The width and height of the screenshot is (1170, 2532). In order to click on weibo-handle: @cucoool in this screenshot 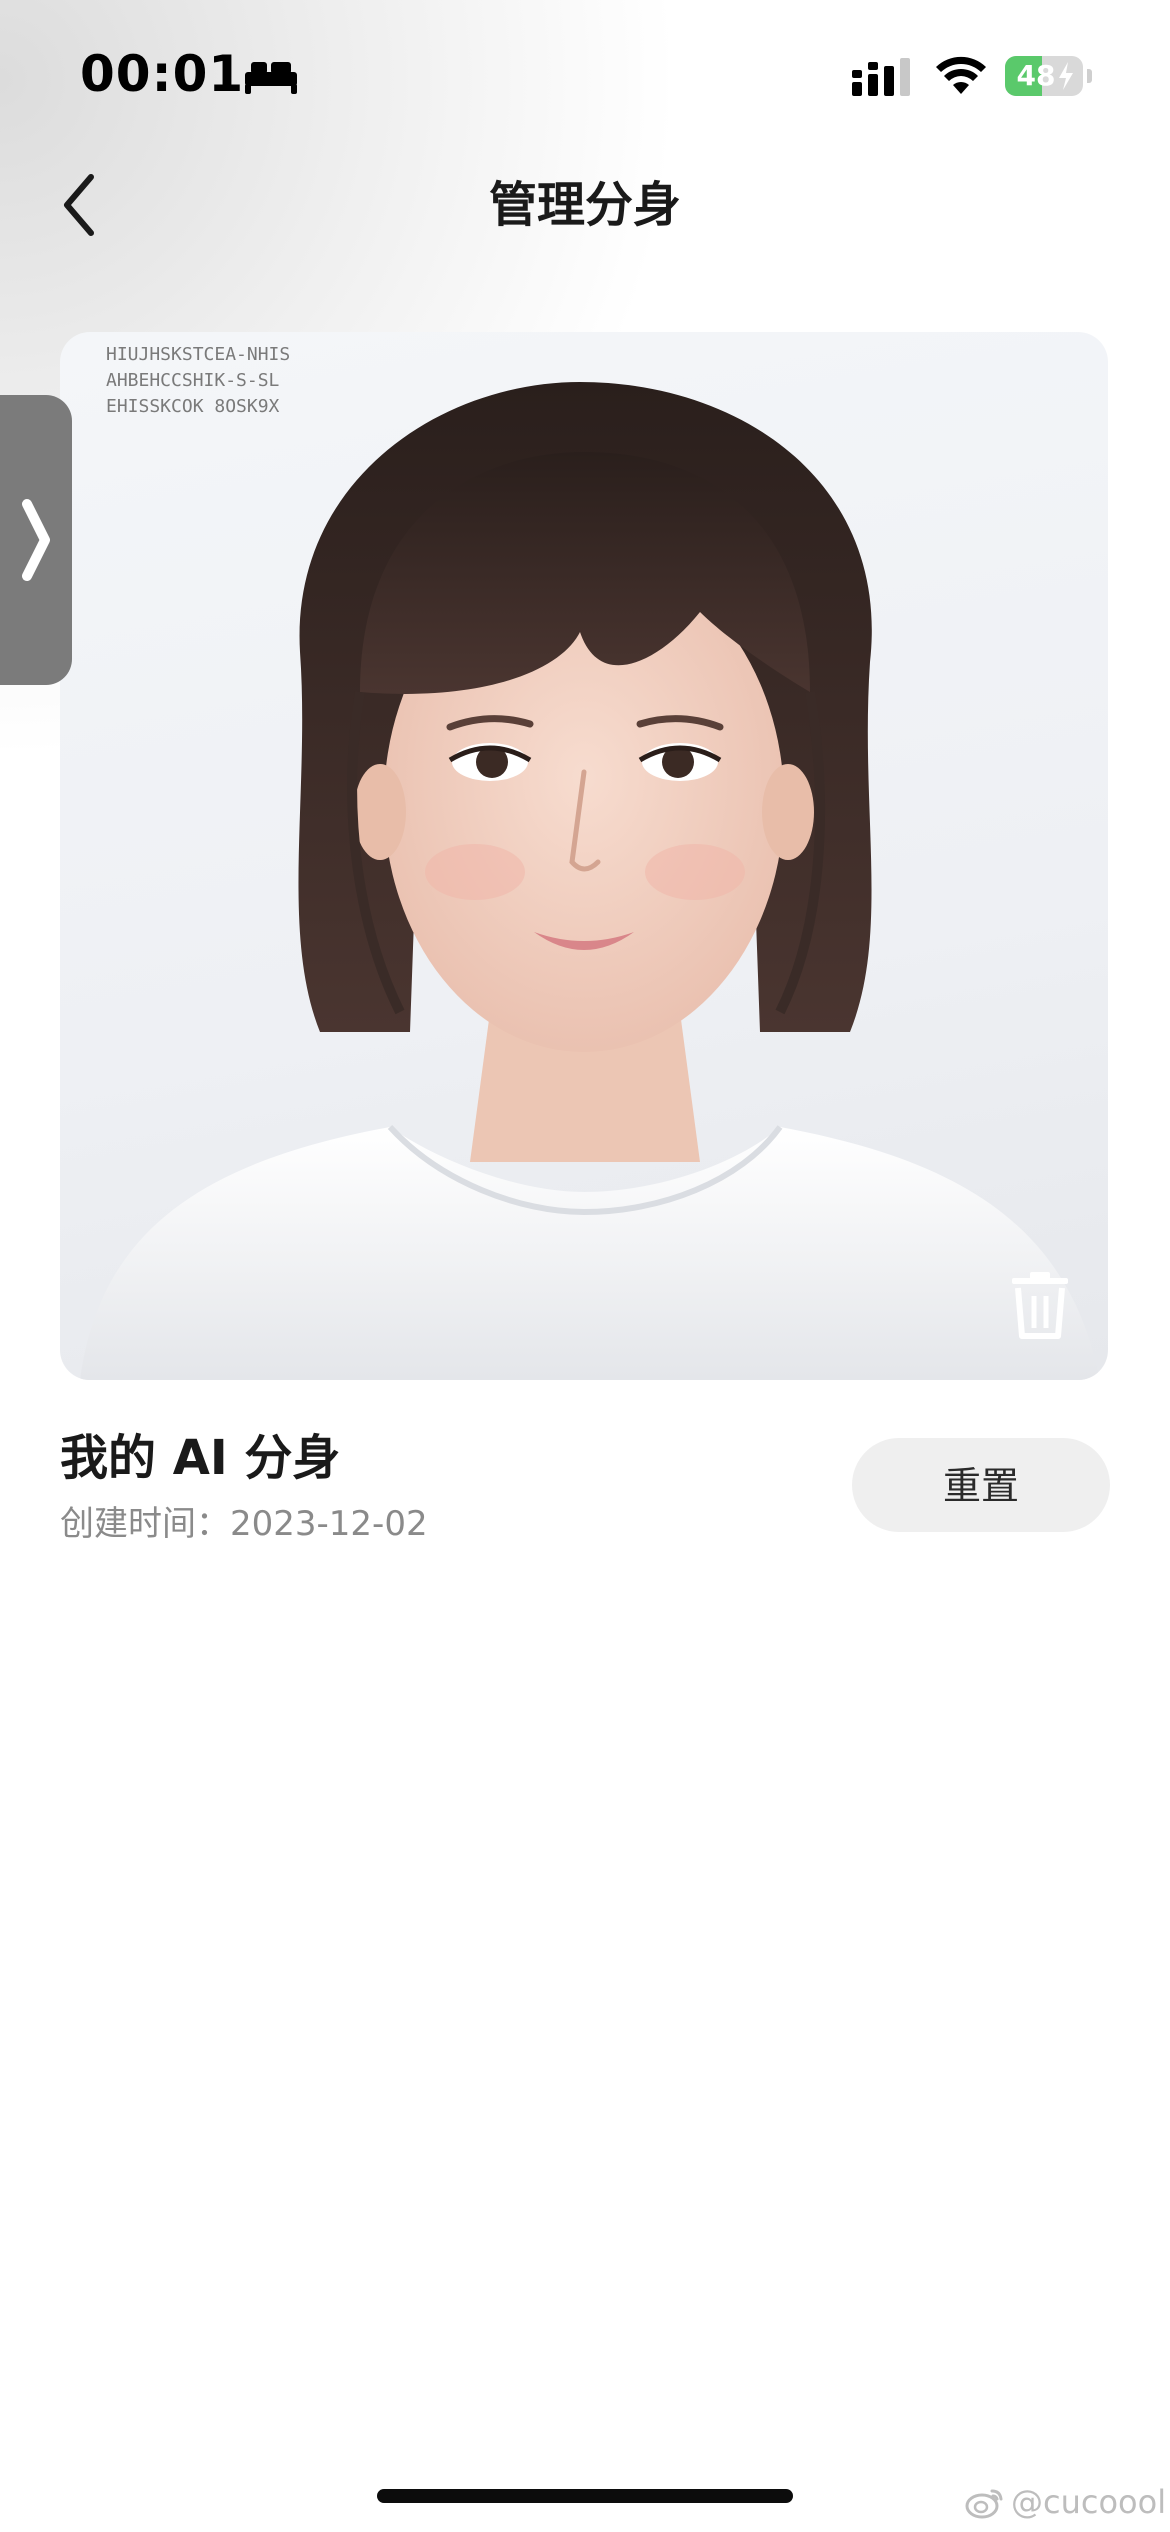, I will do `click(1089, 2502)`.